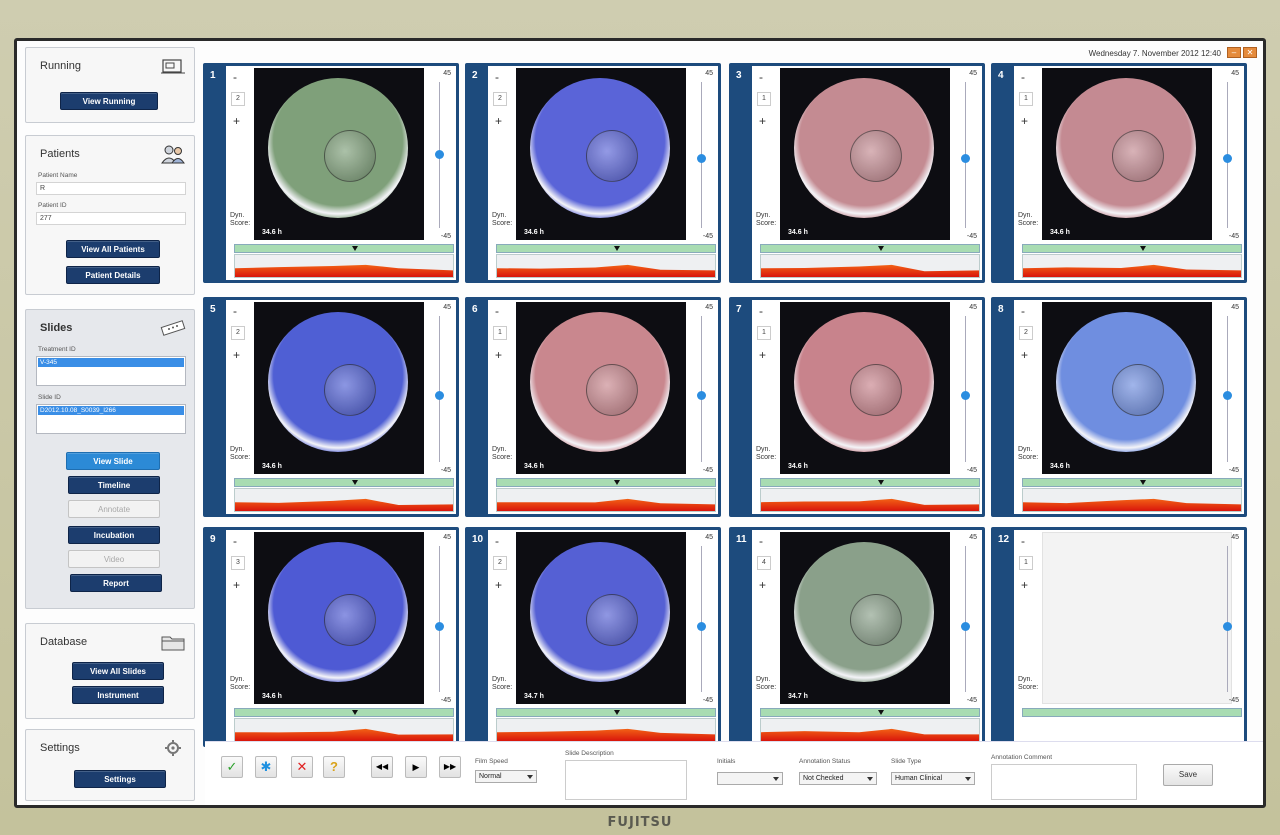 Image resolution: width=1280 pixels, height=835 pixels. Describe the element at coordinates (933, 778) in the screenshot. I see `slide-type-select: Human Clinical` at that location.